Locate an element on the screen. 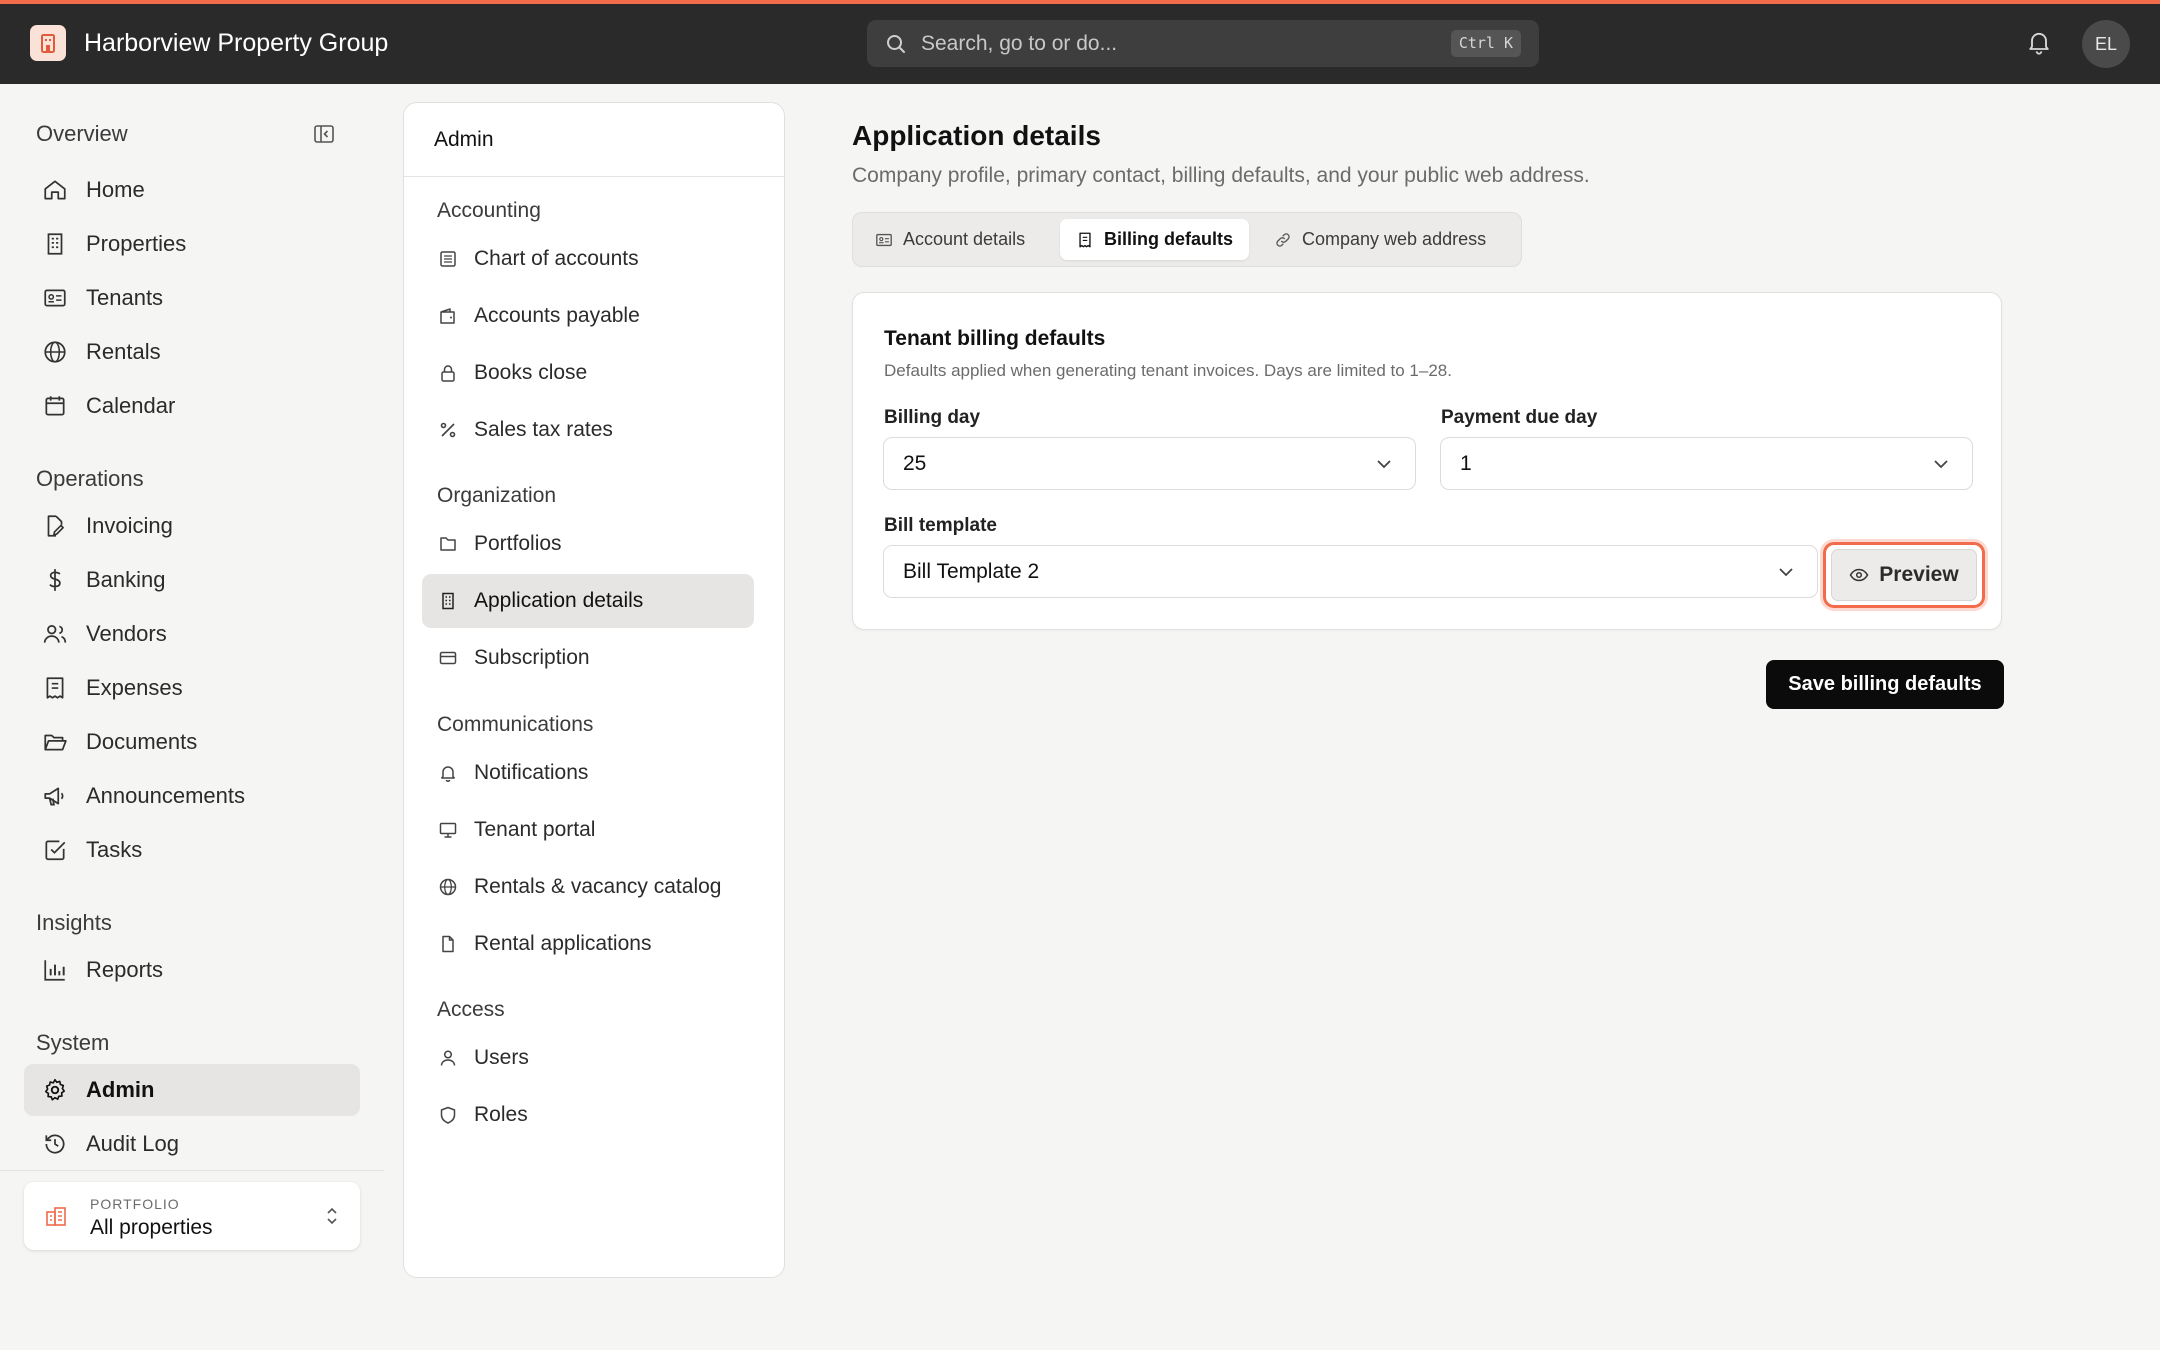 This screenshot has width=2160, height=1350. billing-day-select: 25 is located at coordinates (1149, 463).